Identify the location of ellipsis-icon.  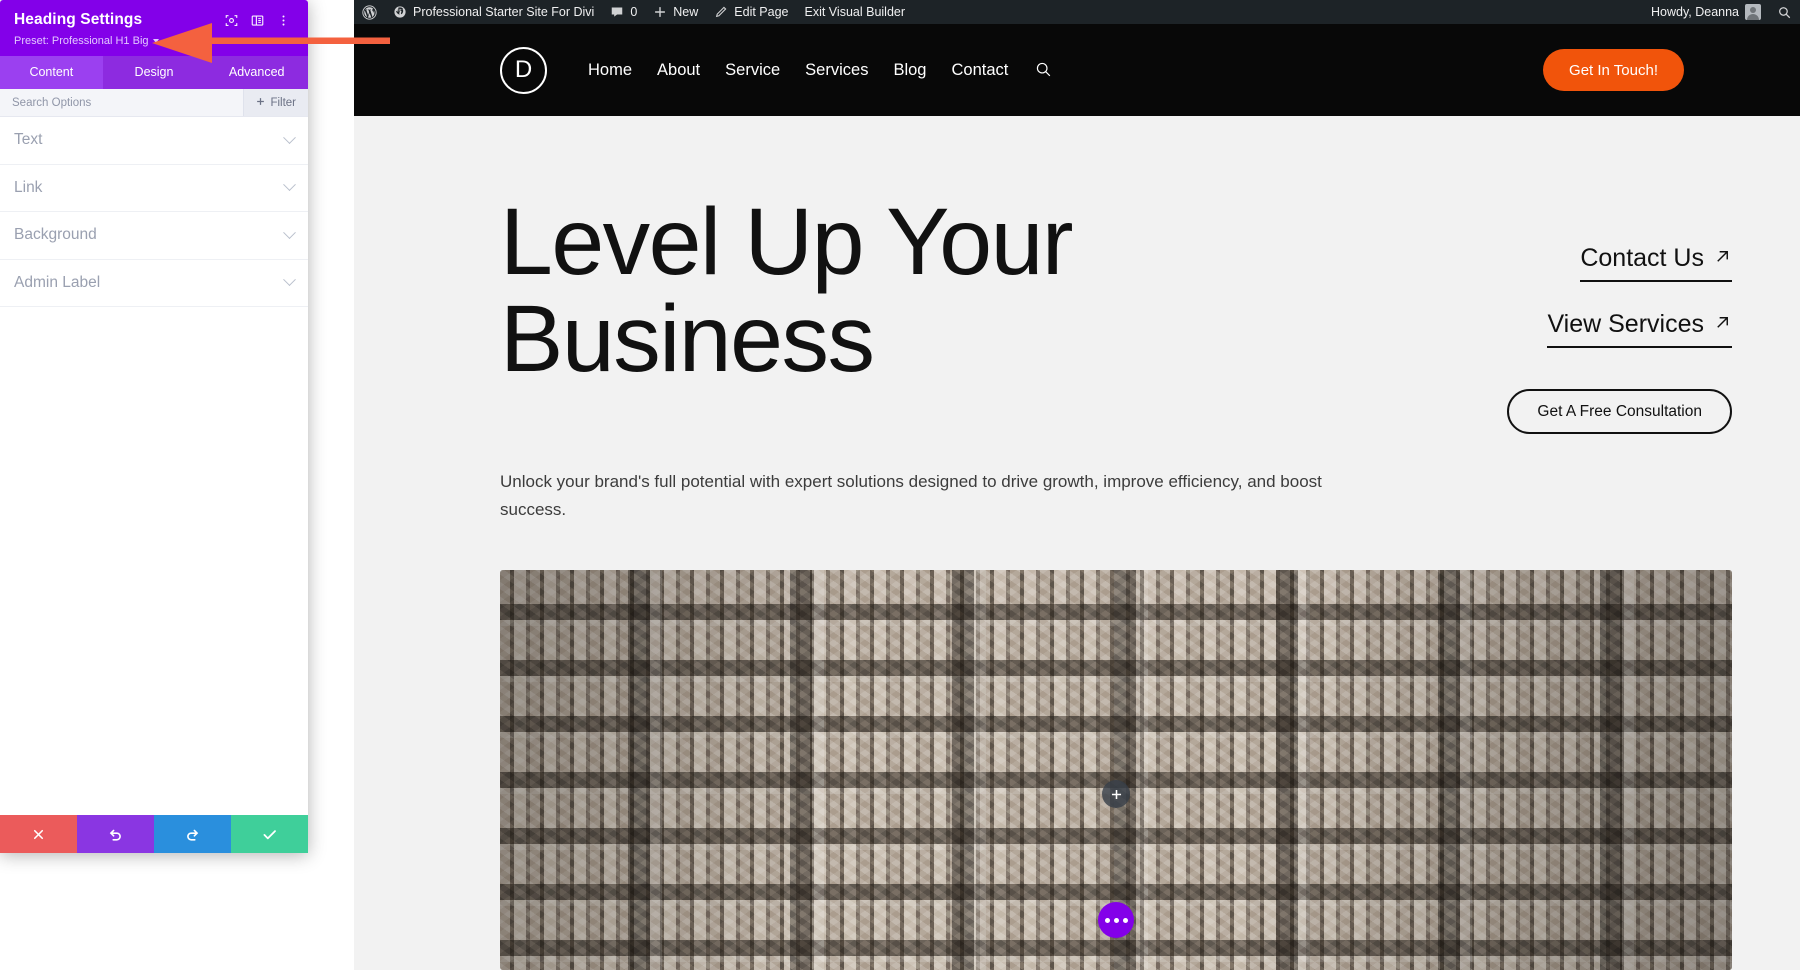
(1116, 920).